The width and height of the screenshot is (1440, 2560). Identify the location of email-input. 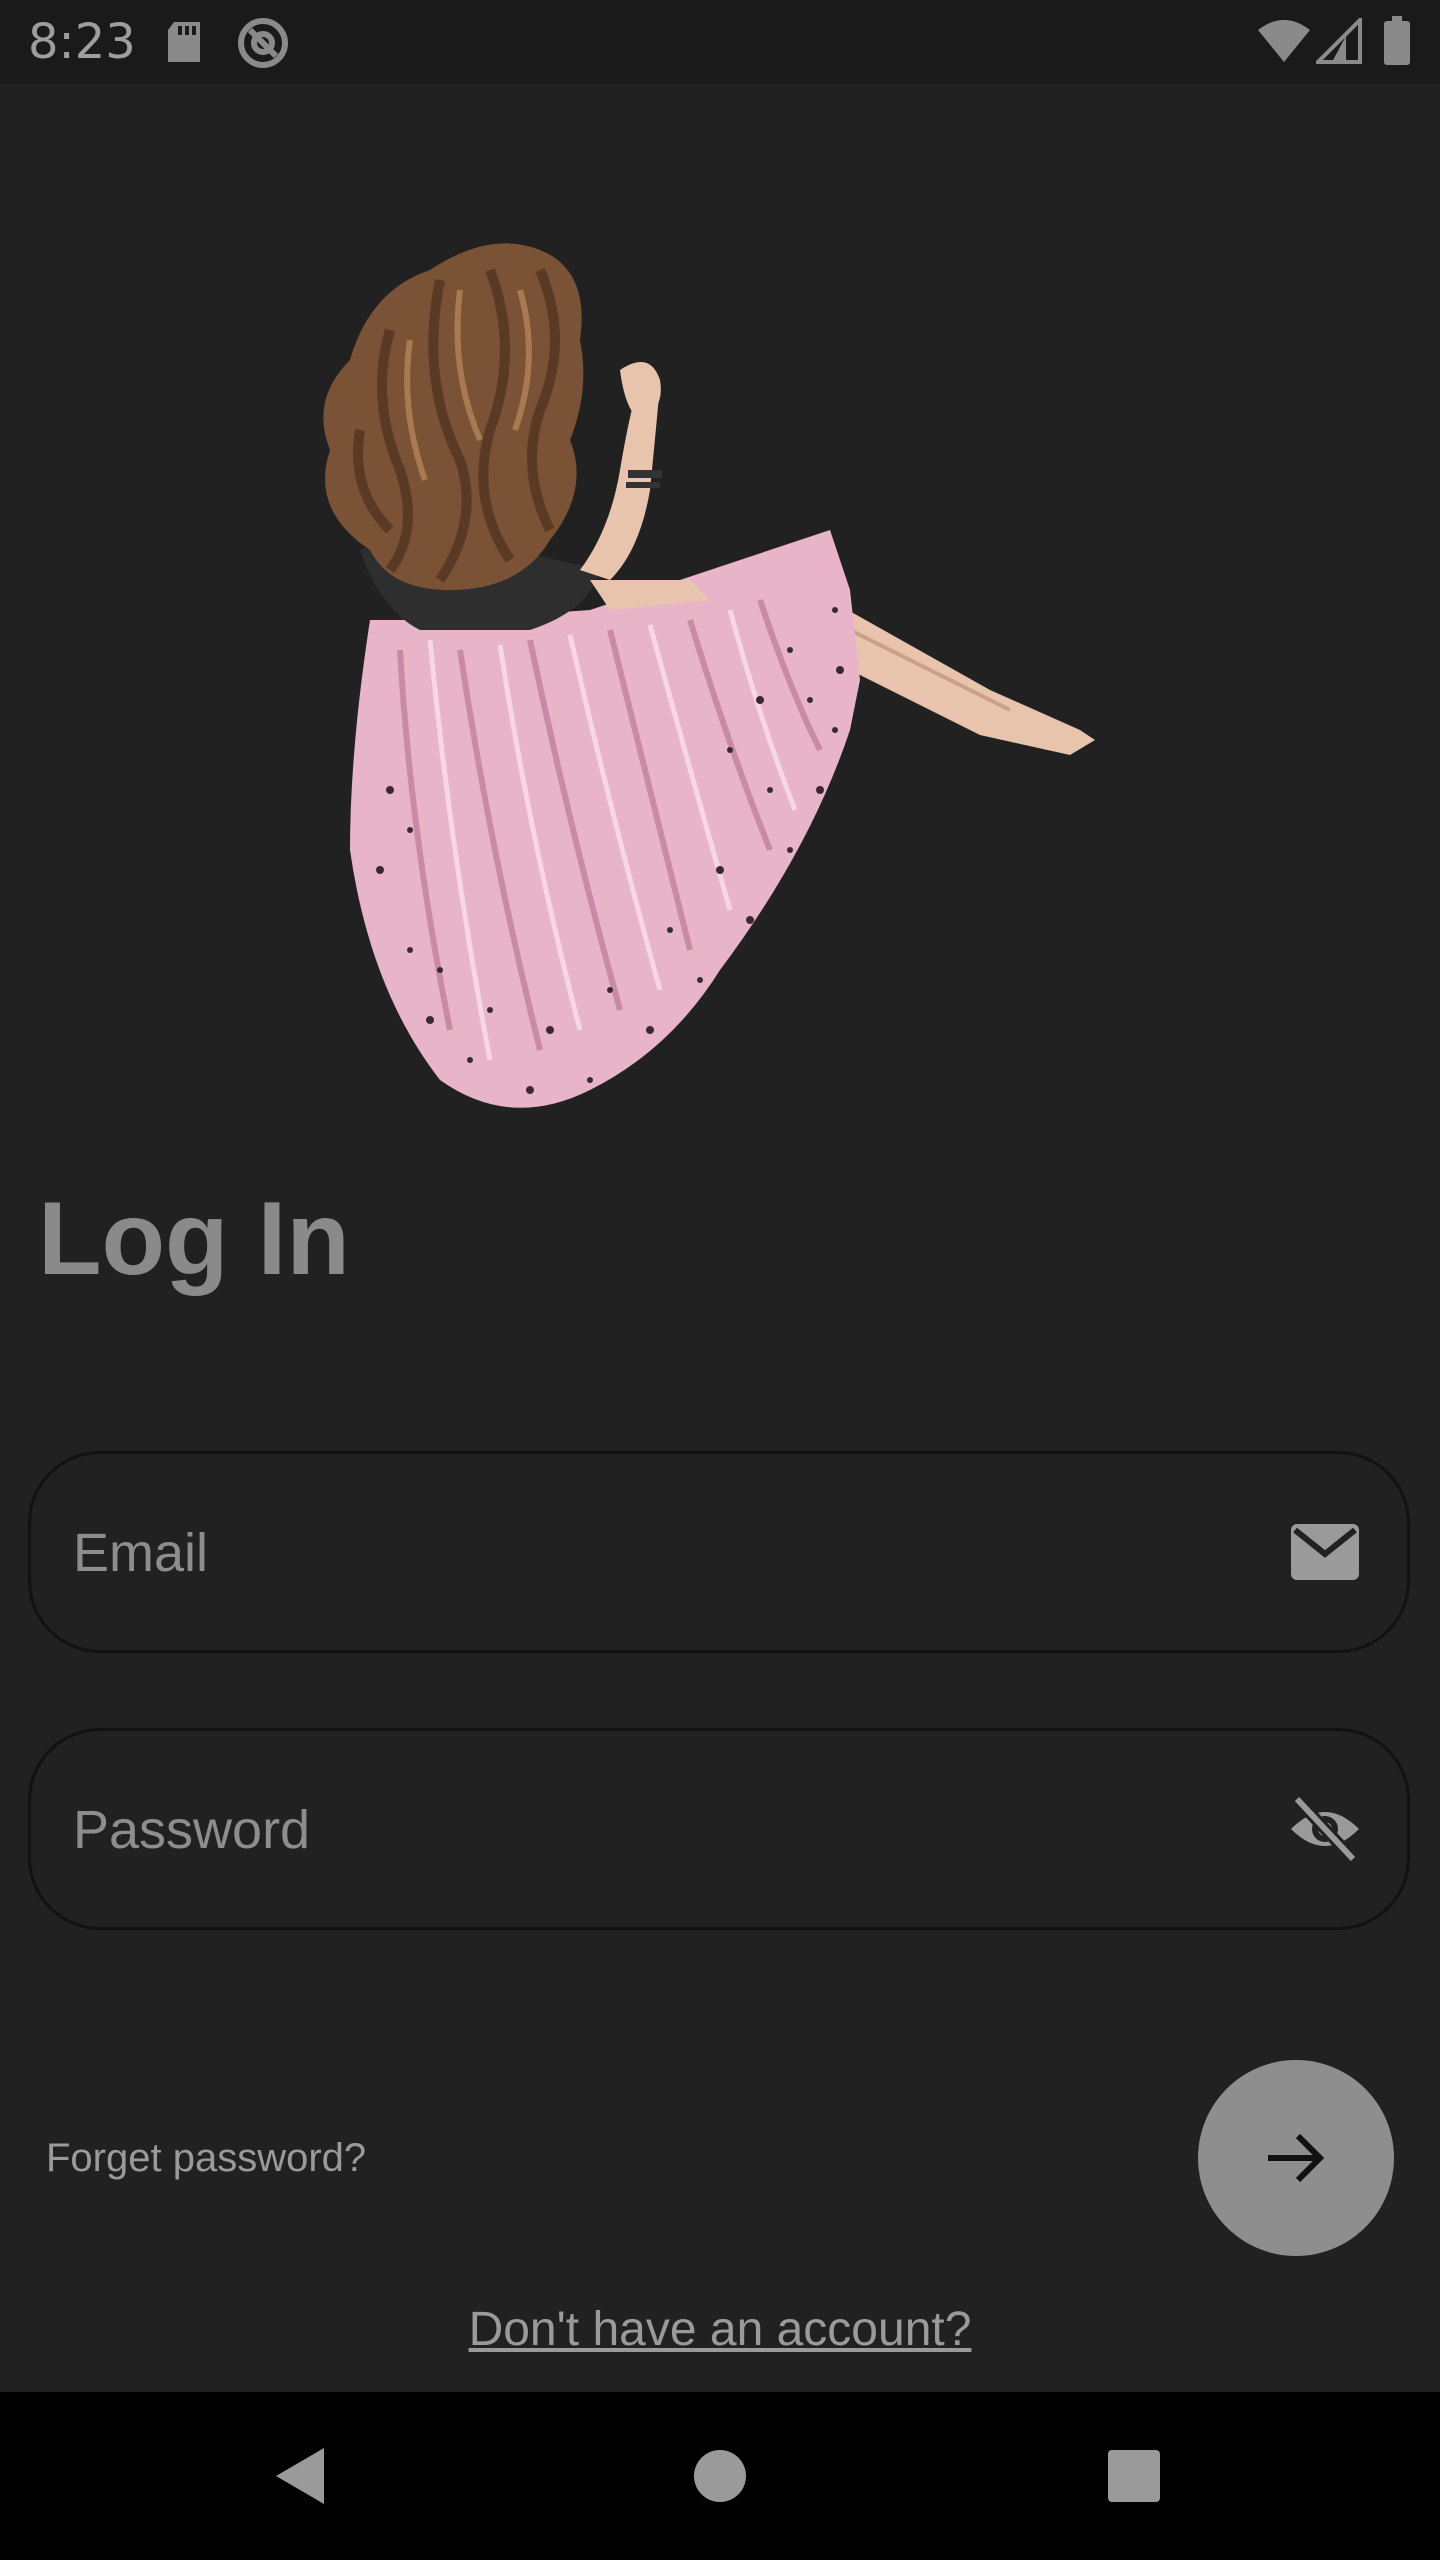
(653, 1553).